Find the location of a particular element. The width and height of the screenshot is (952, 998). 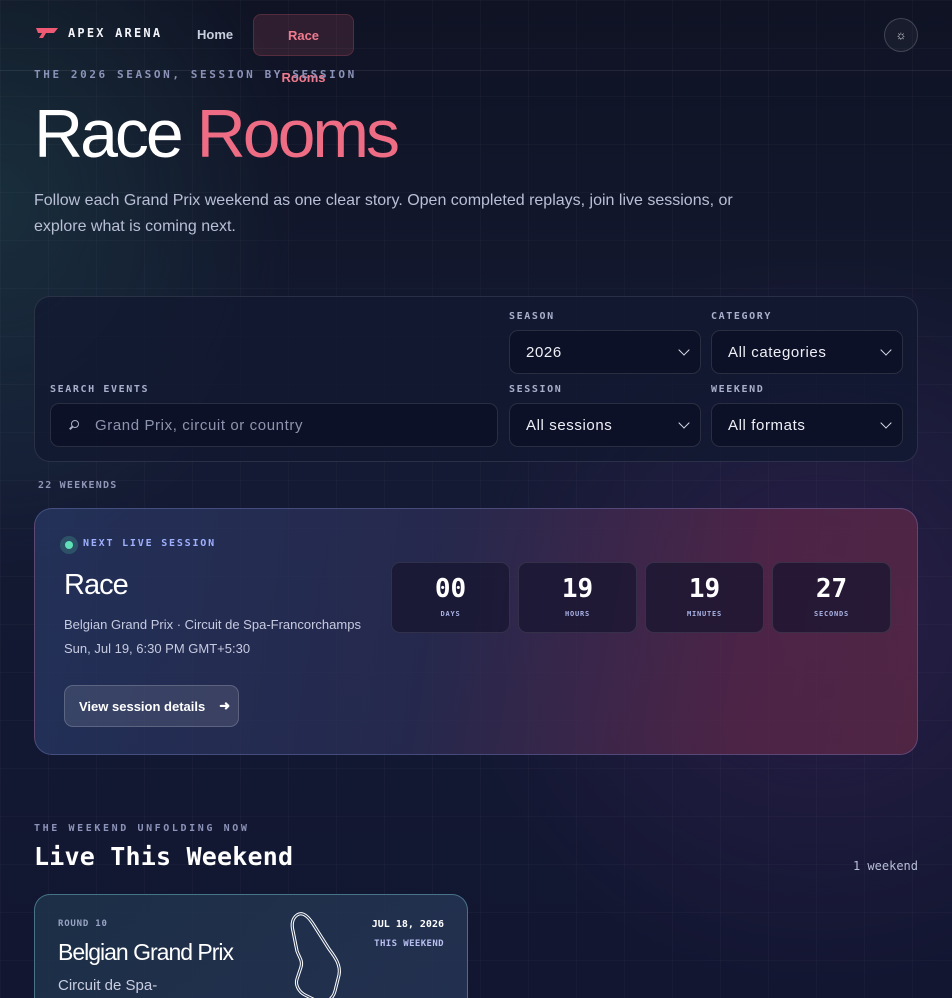

live-section-count: 1 weekend is located at coordinates (885, 866).